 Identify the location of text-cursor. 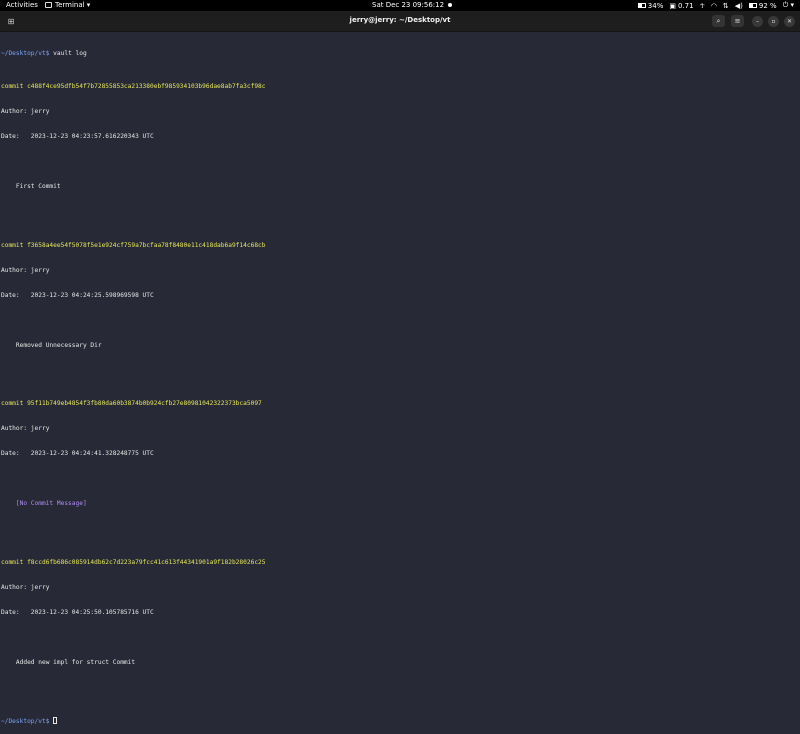
(55, 721).